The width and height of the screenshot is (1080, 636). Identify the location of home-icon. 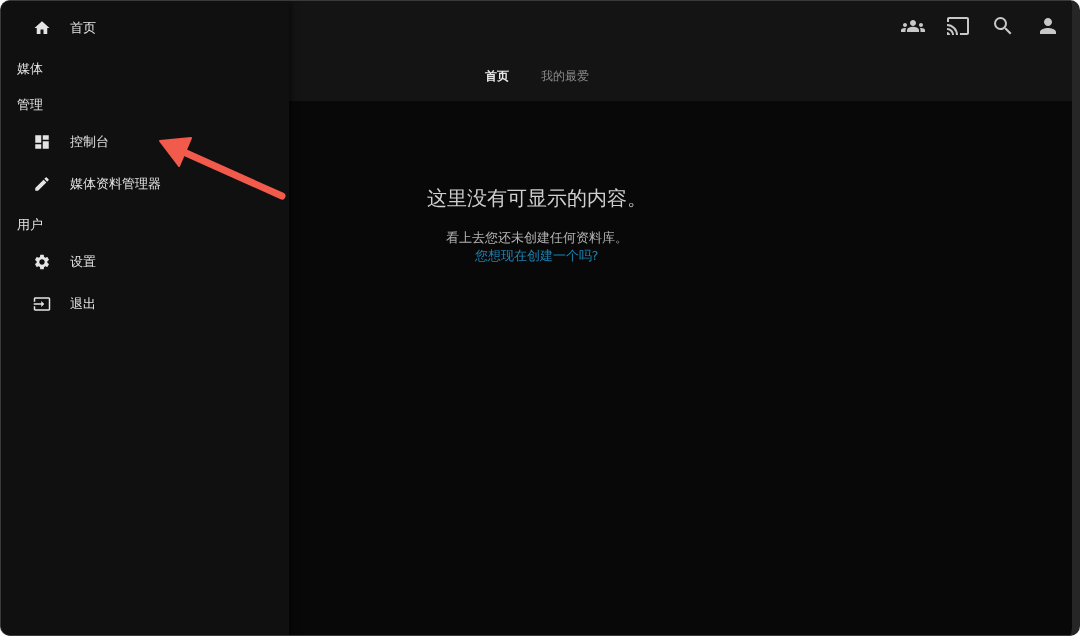
(42, 28).